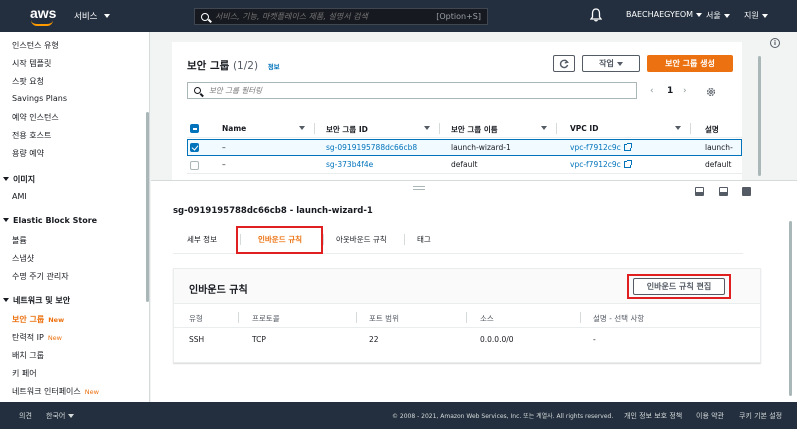  Describe the element at coordinates (55, 391) in the screenshot. I see `sidebar-item-network-interfaces: 네트워크 인터페이스 New` at that location.